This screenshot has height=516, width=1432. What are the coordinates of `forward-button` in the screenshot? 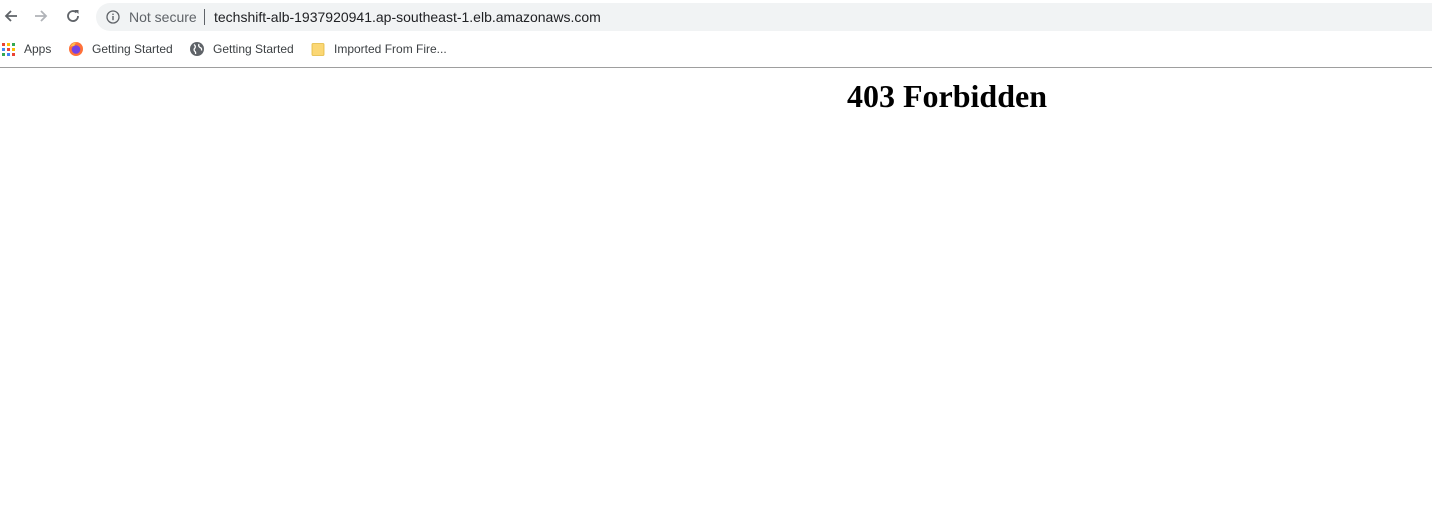 It's located at (41, 16).